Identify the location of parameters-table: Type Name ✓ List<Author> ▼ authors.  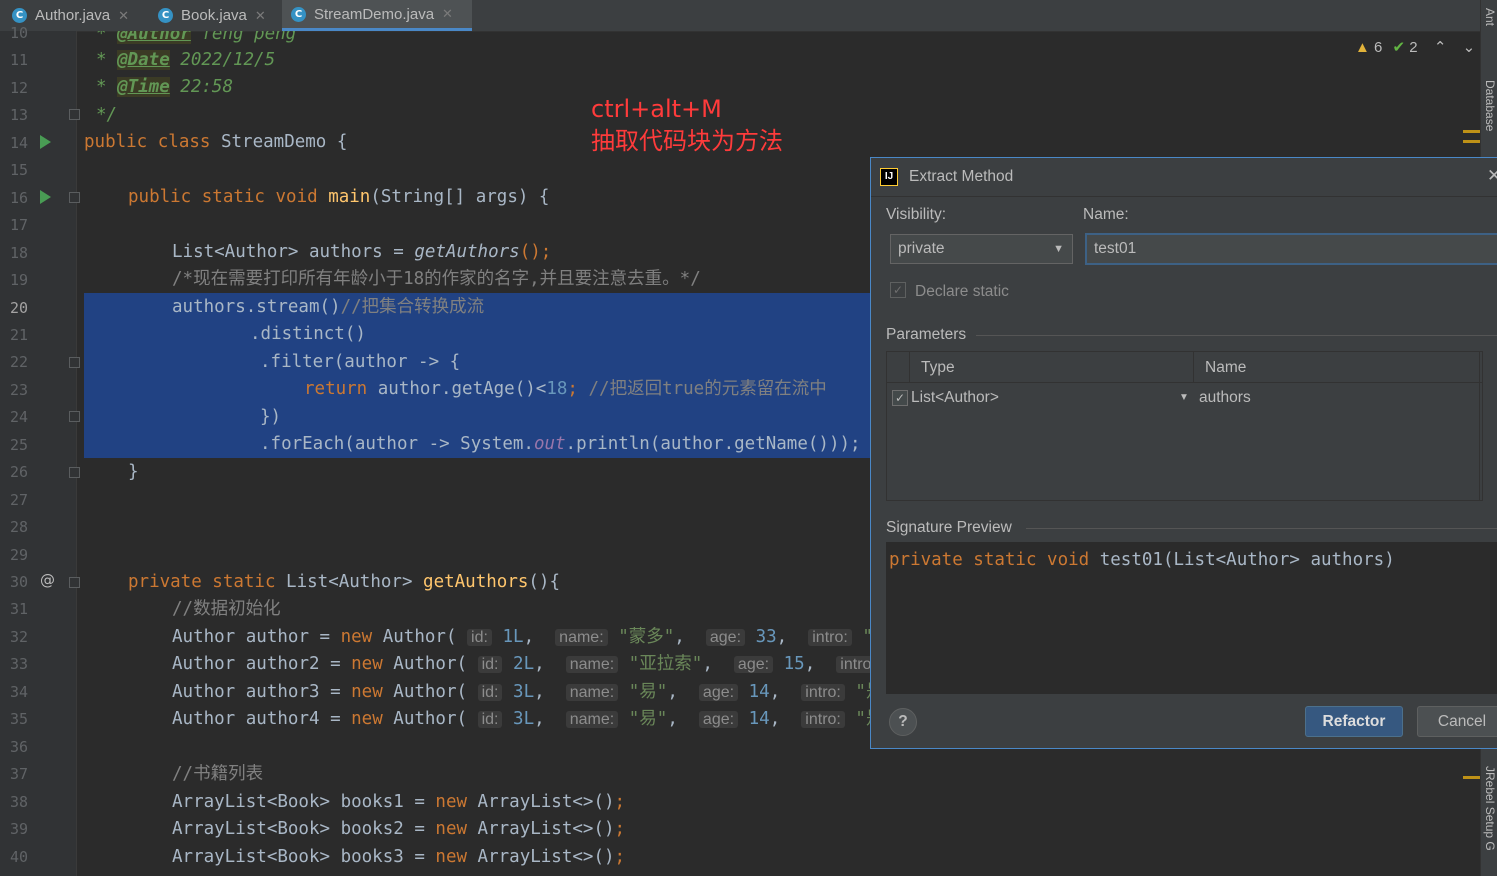
(1184, 426).